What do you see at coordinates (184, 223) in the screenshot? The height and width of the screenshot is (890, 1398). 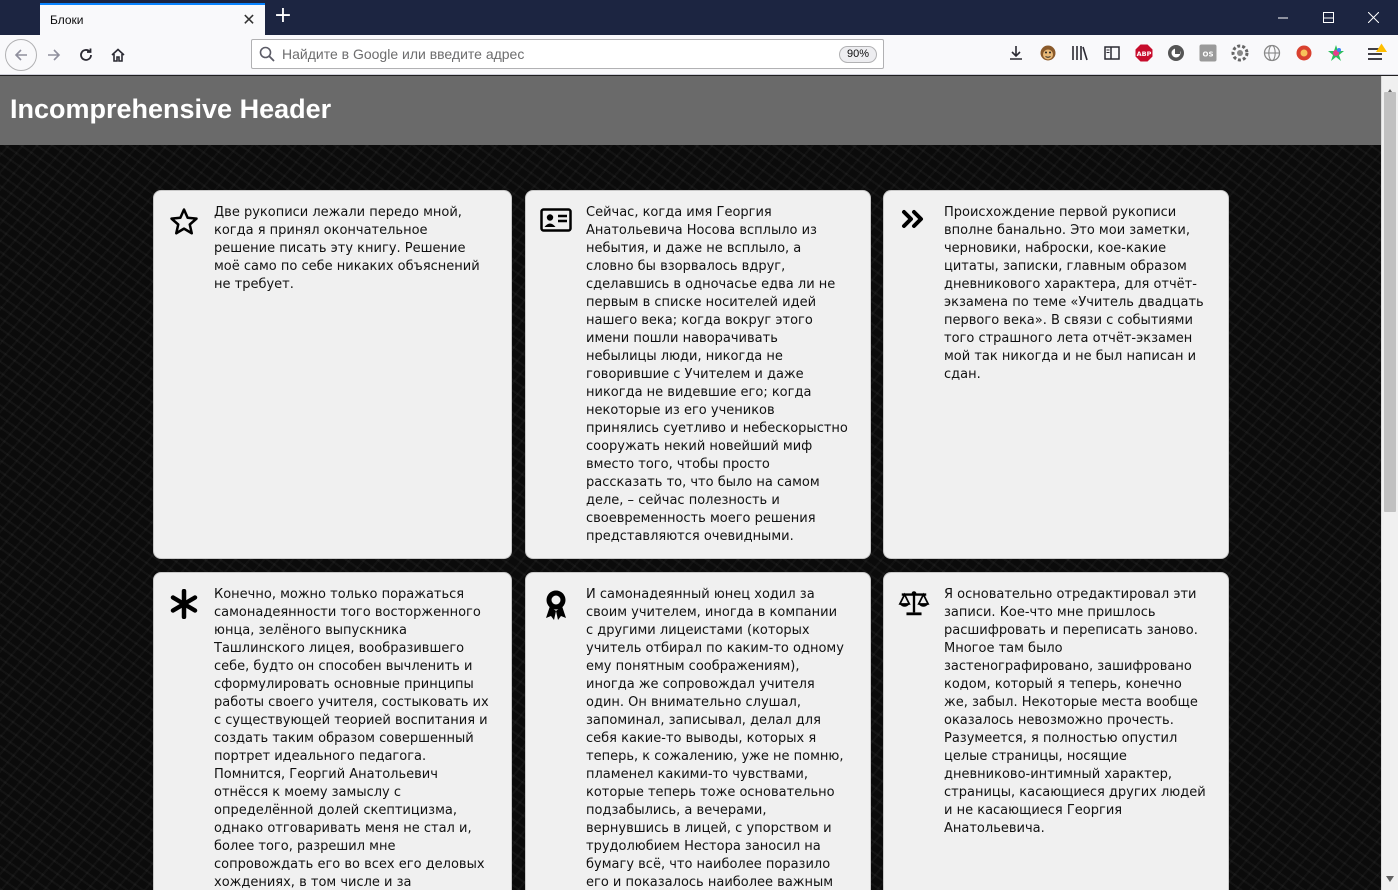 I see `star-icon` at bounding box center [184, 223].